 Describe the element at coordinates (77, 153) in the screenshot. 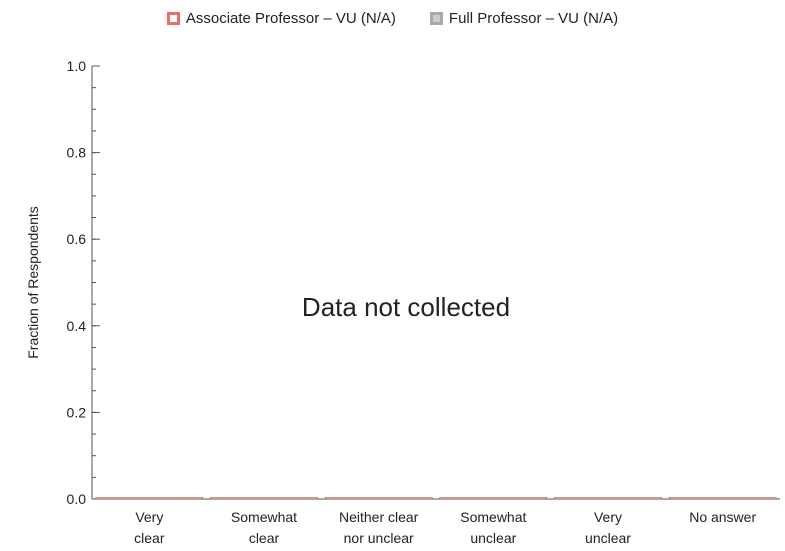

I see `y-tick-label: 0.8` at that location.